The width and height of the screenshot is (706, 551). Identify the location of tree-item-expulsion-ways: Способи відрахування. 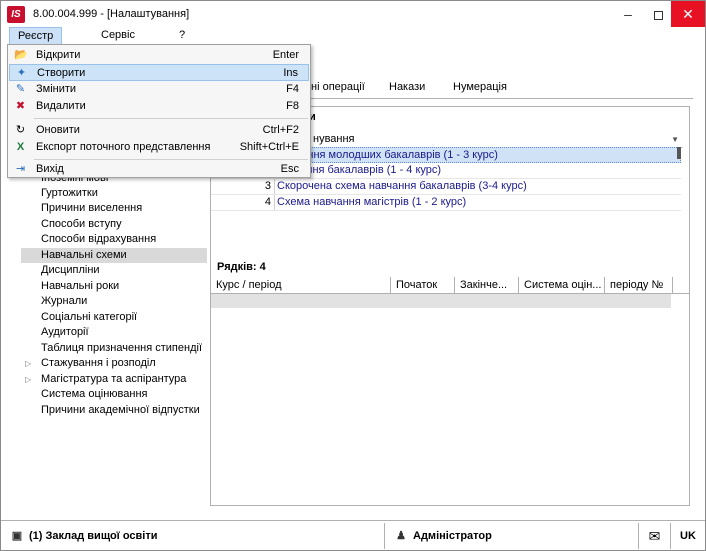
(114, 239).